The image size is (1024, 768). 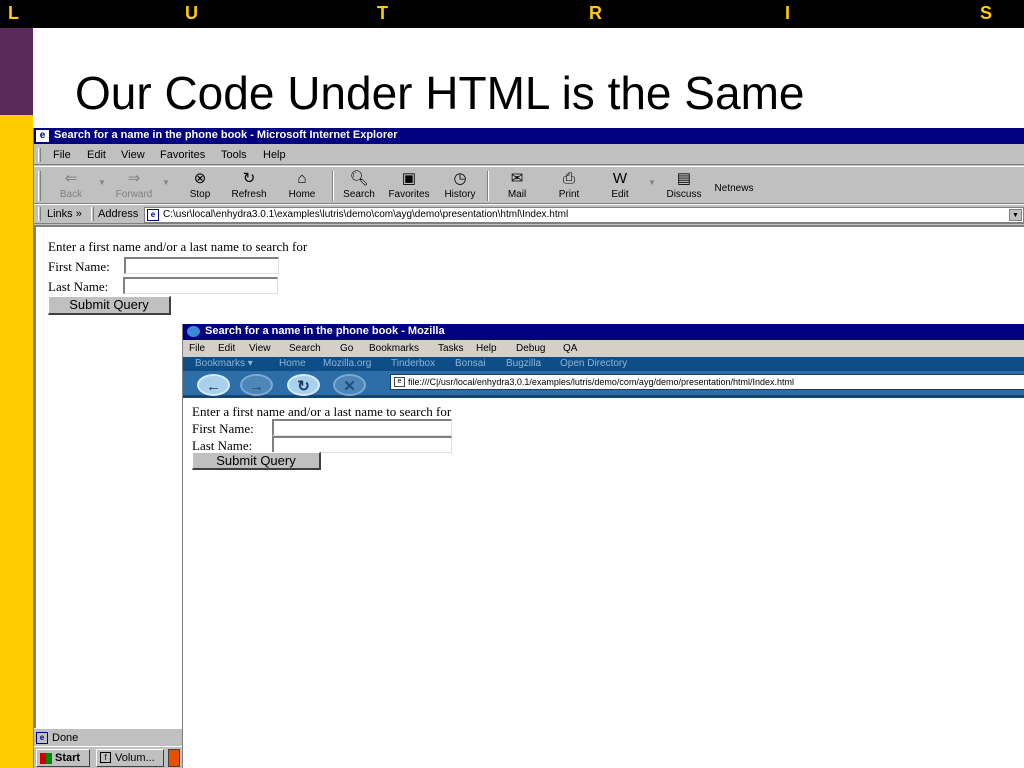 What do you see at coordinates (174, 758) in the screenshot?
I see `taskbar-app-icon` at bounding box center [174, 758].